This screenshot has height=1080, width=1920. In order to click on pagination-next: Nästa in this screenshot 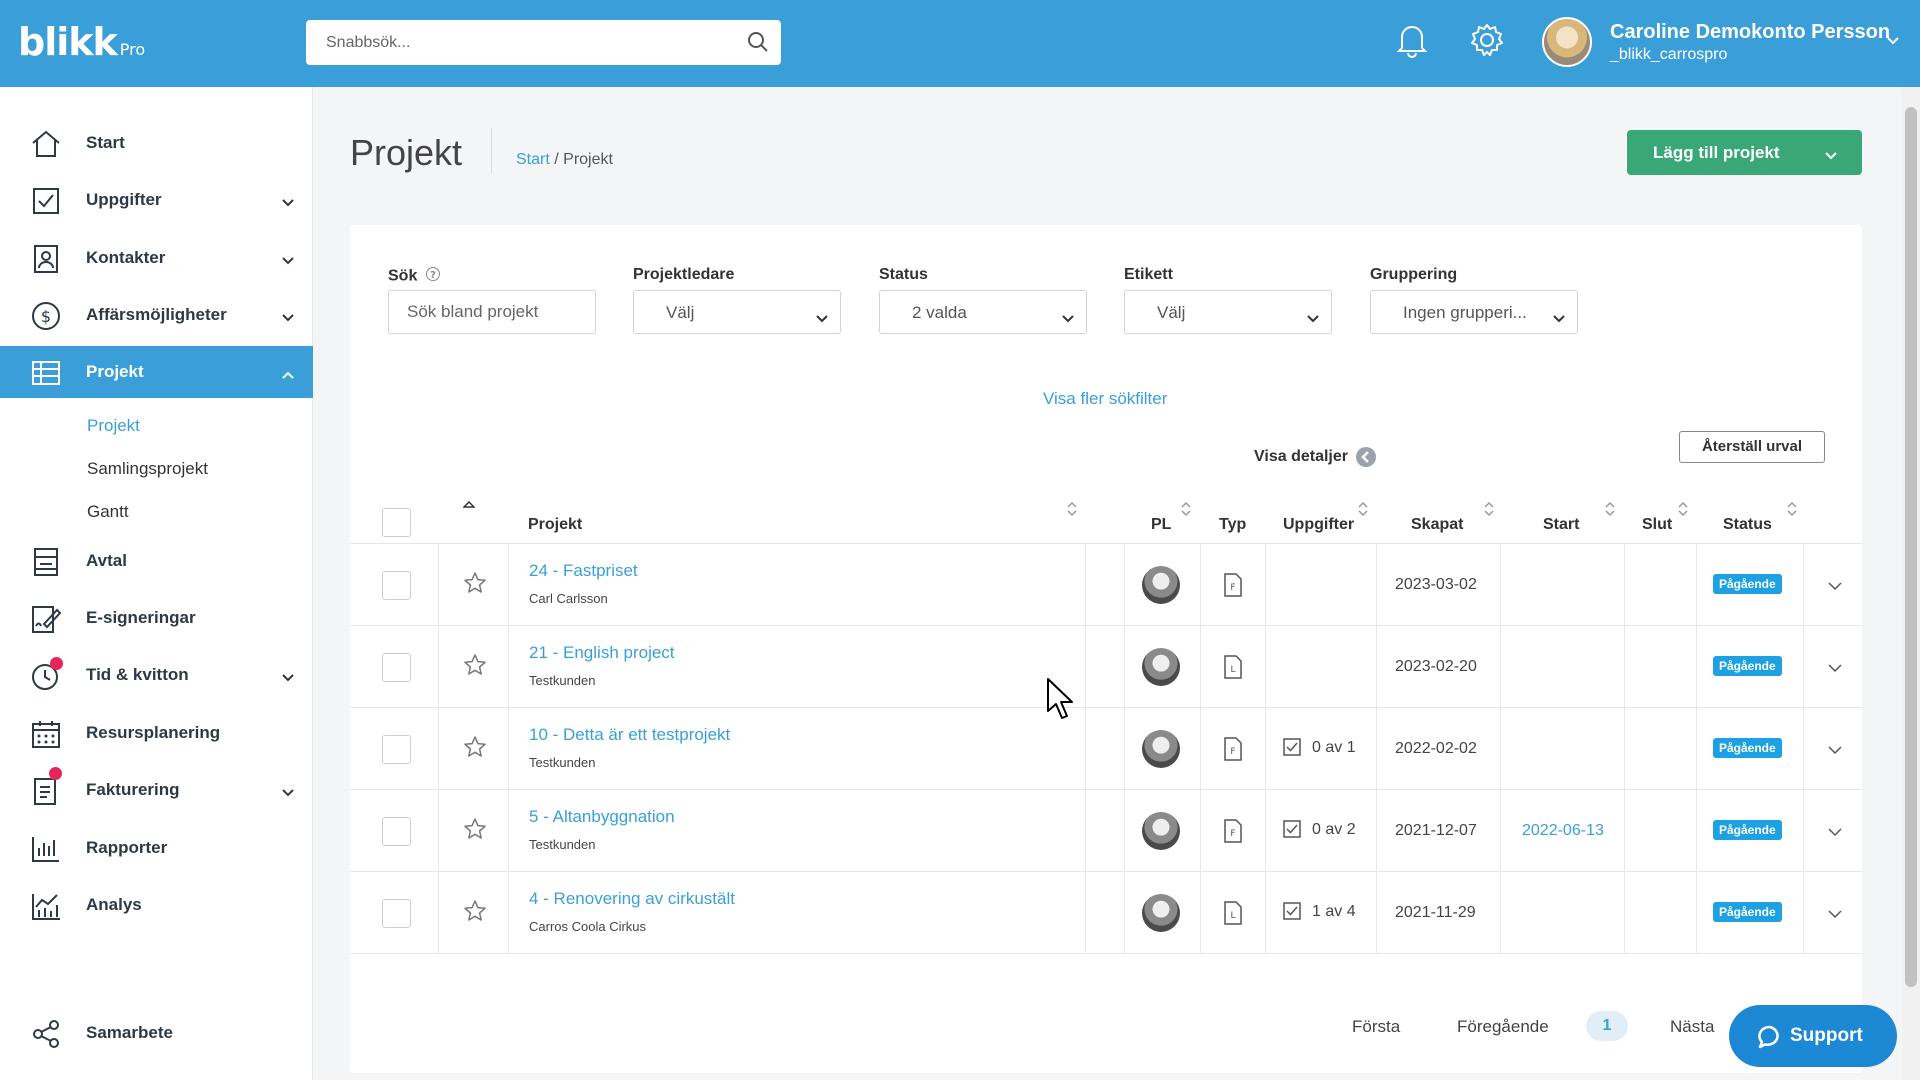, I will do `click(1692, 1027)`.